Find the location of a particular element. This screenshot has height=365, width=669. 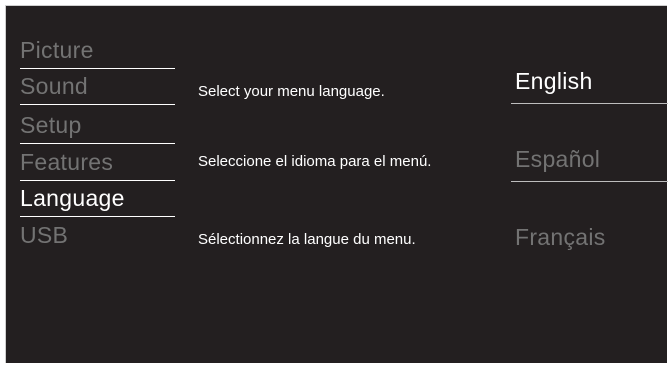

language-option-spanish: Español is located at coordinates (589, 164).